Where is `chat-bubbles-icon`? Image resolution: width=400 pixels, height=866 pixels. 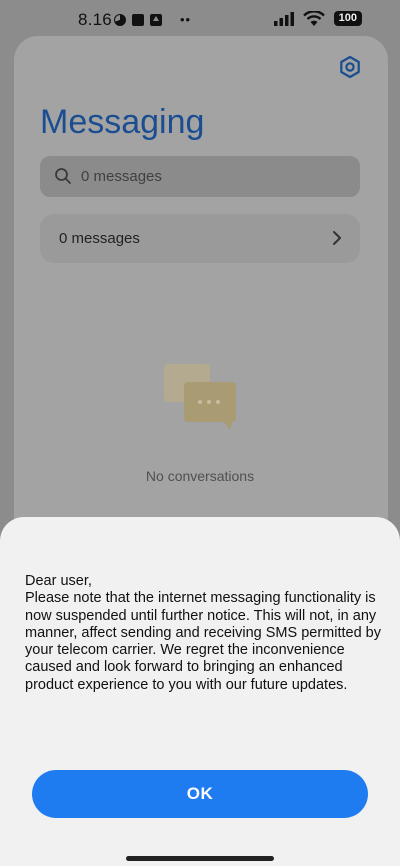
chat-bubbles-icon is located at coordinates (200, 397).